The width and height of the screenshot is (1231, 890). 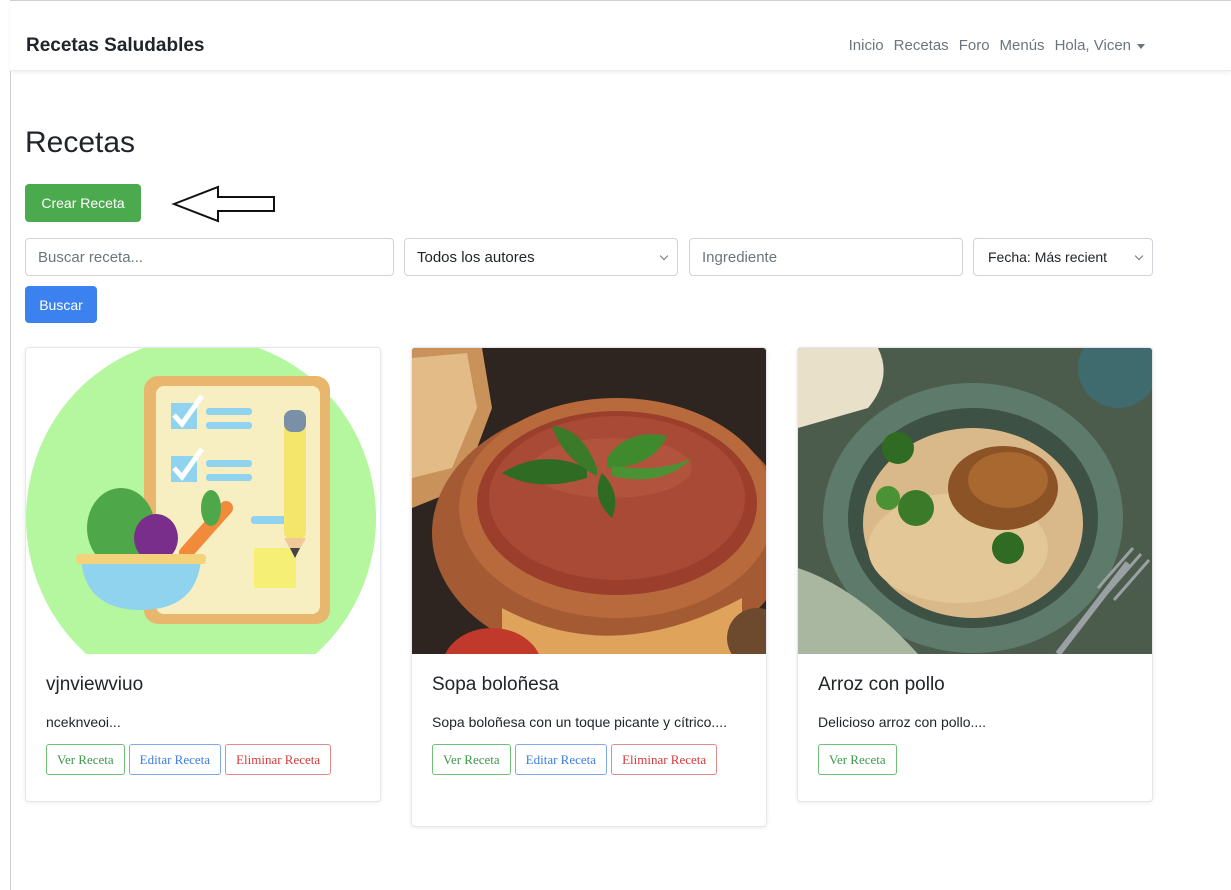 I want to click on page-title: Recetas, so click(x=80, y=142).